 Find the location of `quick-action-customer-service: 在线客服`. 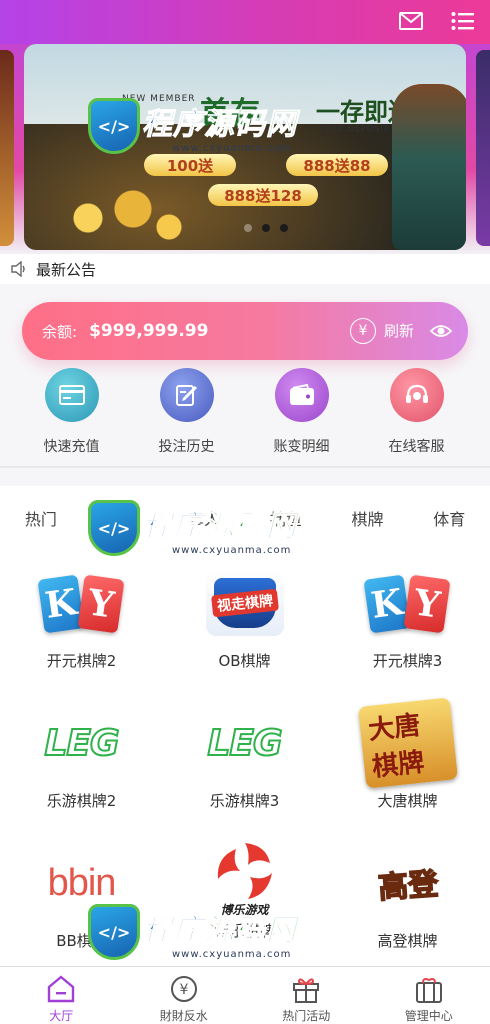

quick-action-customer-service: 在线客服 is located at coordinates (416, 413).